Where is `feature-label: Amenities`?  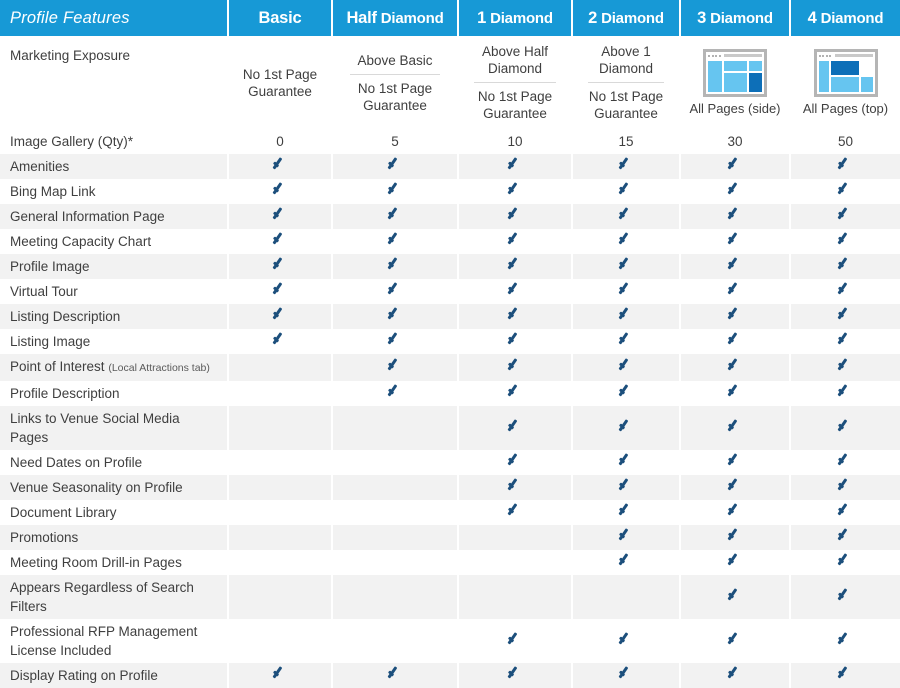 feature-label: Amenities is located at coordinates (40, 166).